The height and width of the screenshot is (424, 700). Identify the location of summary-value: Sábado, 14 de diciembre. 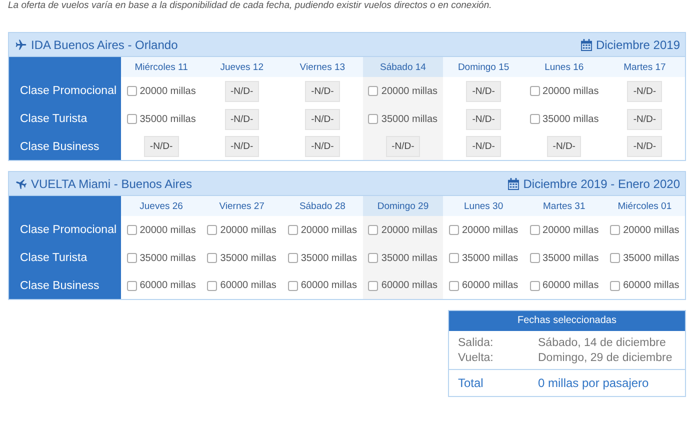
(602, 343).